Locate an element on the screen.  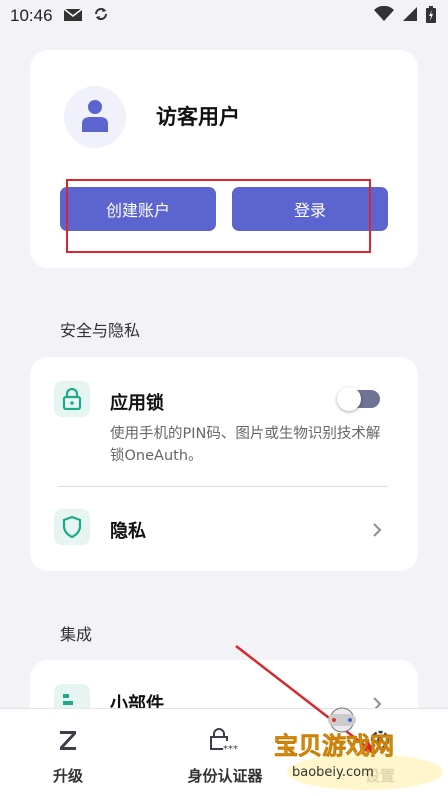
shield-icon is located at coordinates (72, 527).